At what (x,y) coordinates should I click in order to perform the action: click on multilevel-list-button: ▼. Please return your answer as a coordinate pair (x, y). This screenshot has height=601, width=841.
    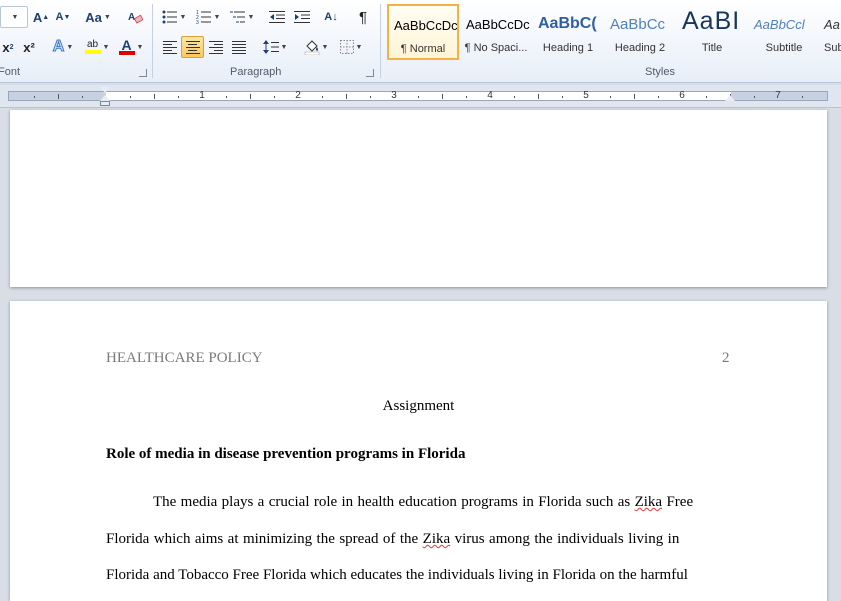
    Looking at the image, I should click on (242, 17).